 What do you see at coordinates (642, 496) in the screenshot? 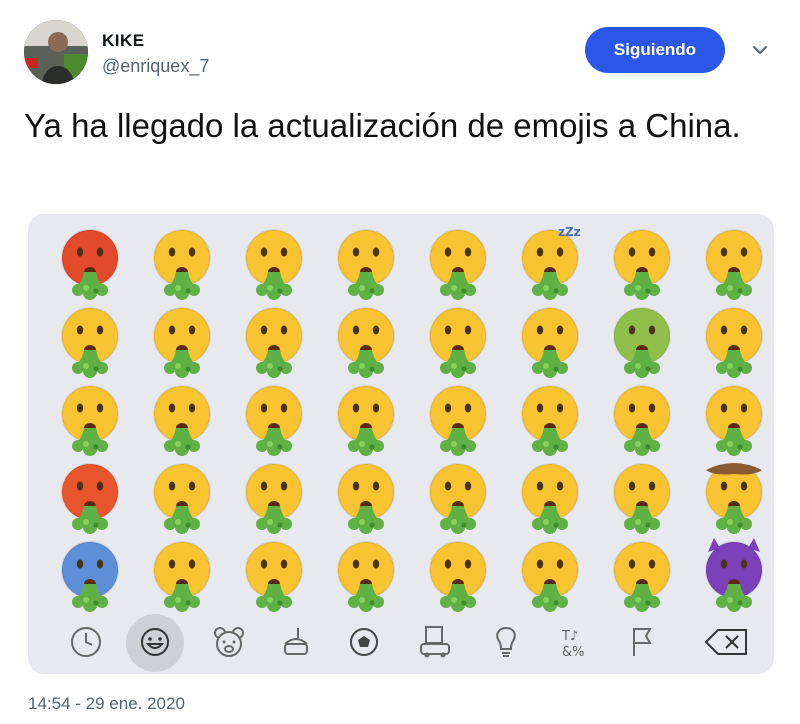
I see `emoji-sneezing` at bounding box center [642, 496].